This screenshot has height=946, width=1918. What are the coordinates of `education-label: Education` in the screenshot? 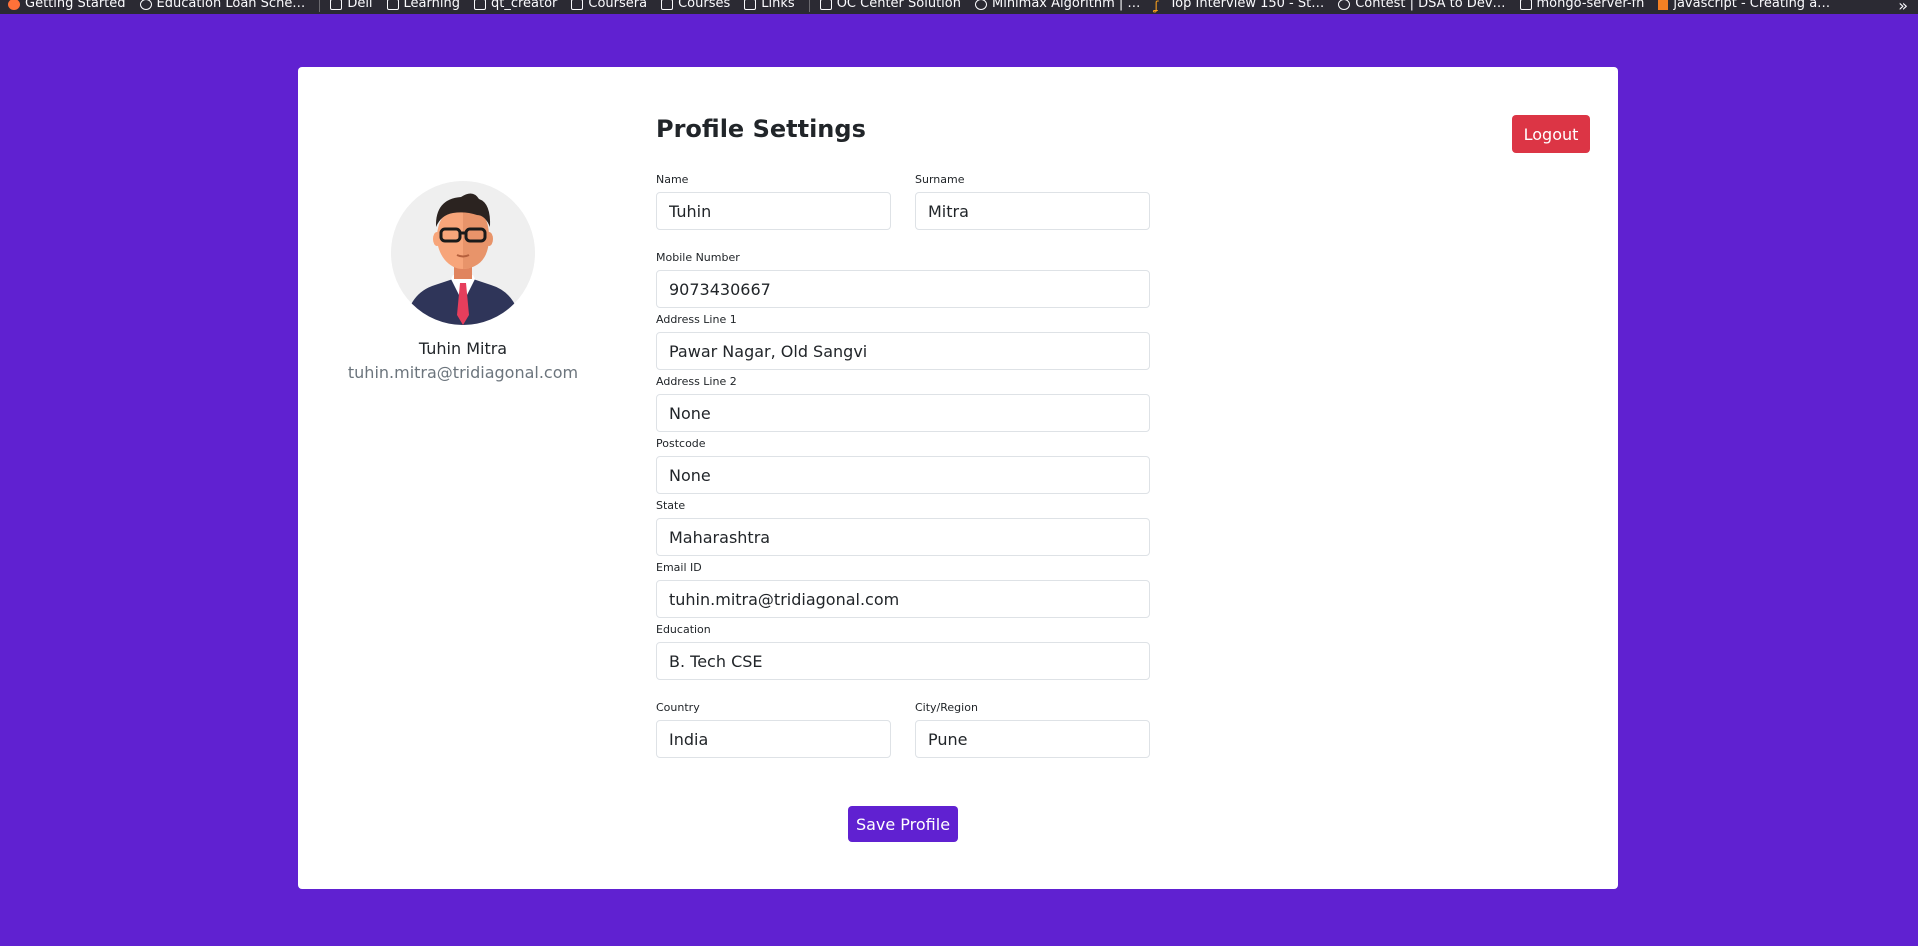 It's located at (683, 629).